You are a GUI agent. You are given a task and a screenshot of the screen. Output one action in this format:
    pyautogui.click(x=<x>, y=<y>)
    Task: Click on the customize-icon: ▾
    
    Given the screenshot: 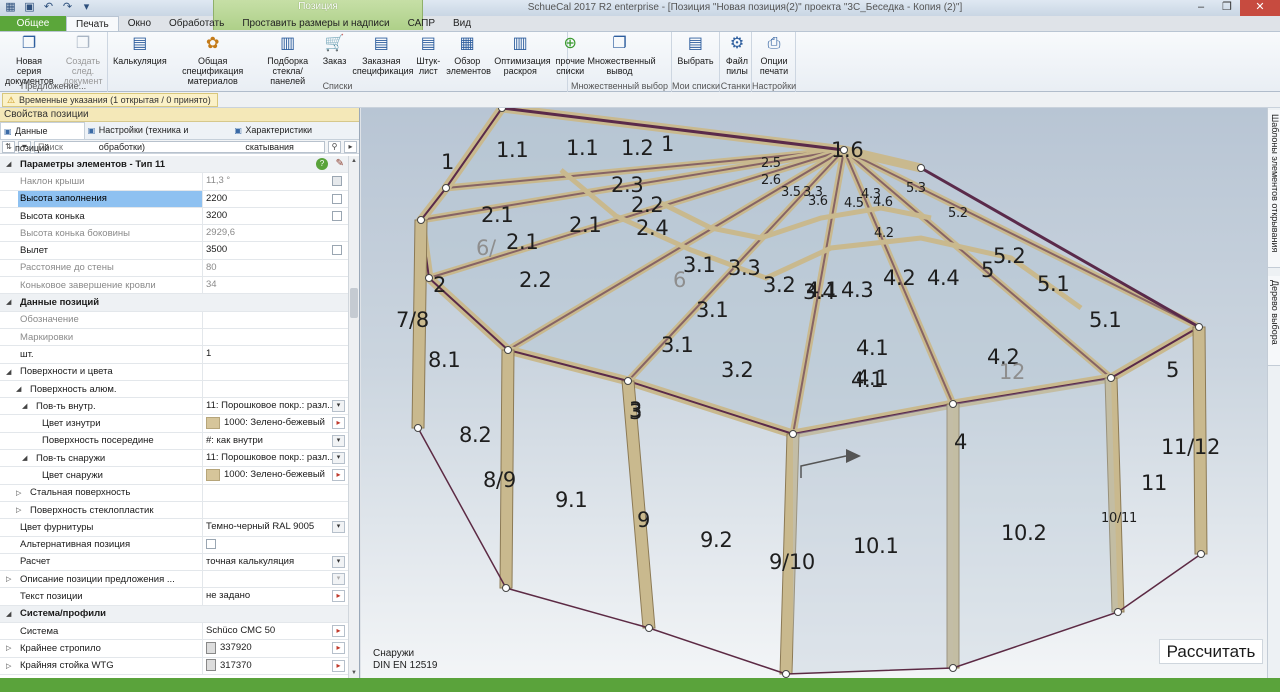 What is the action you would take?
    pyautogui.click(x=86, y=7)
    